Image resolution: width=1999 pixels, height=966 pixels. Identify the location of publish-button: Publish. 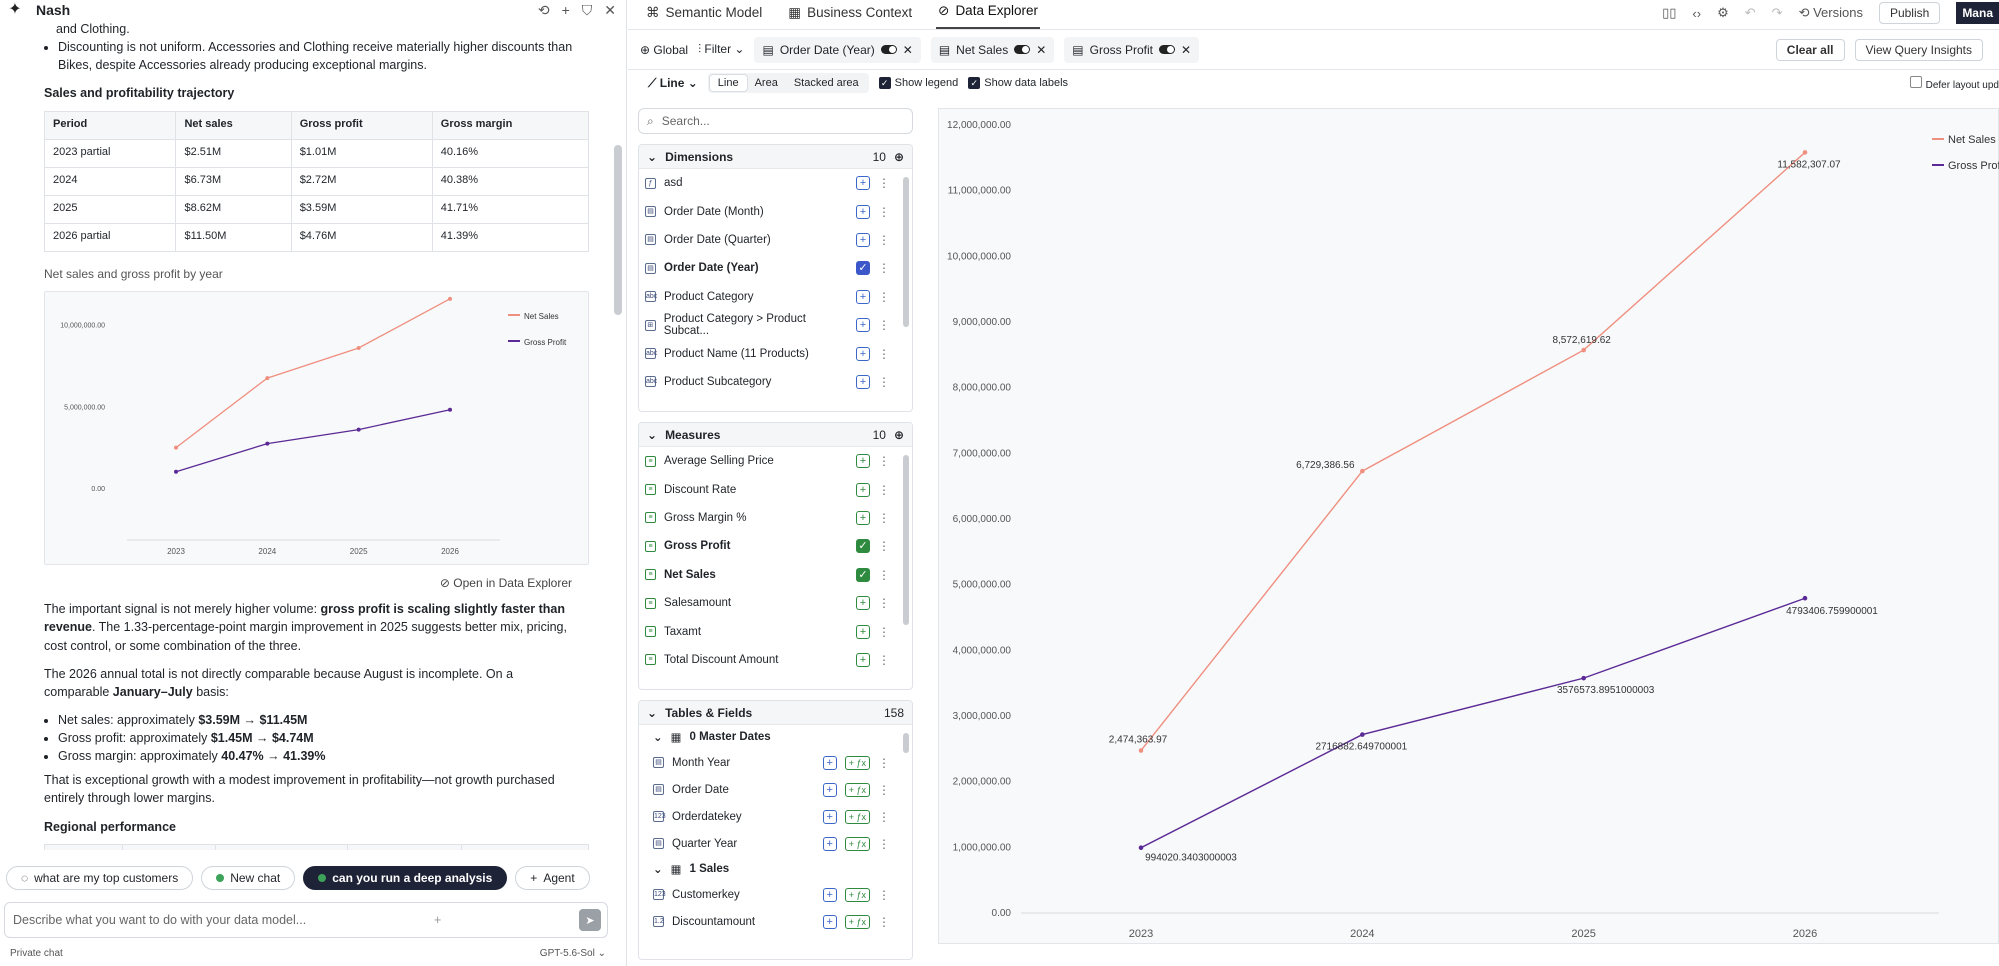
(1909, 13).